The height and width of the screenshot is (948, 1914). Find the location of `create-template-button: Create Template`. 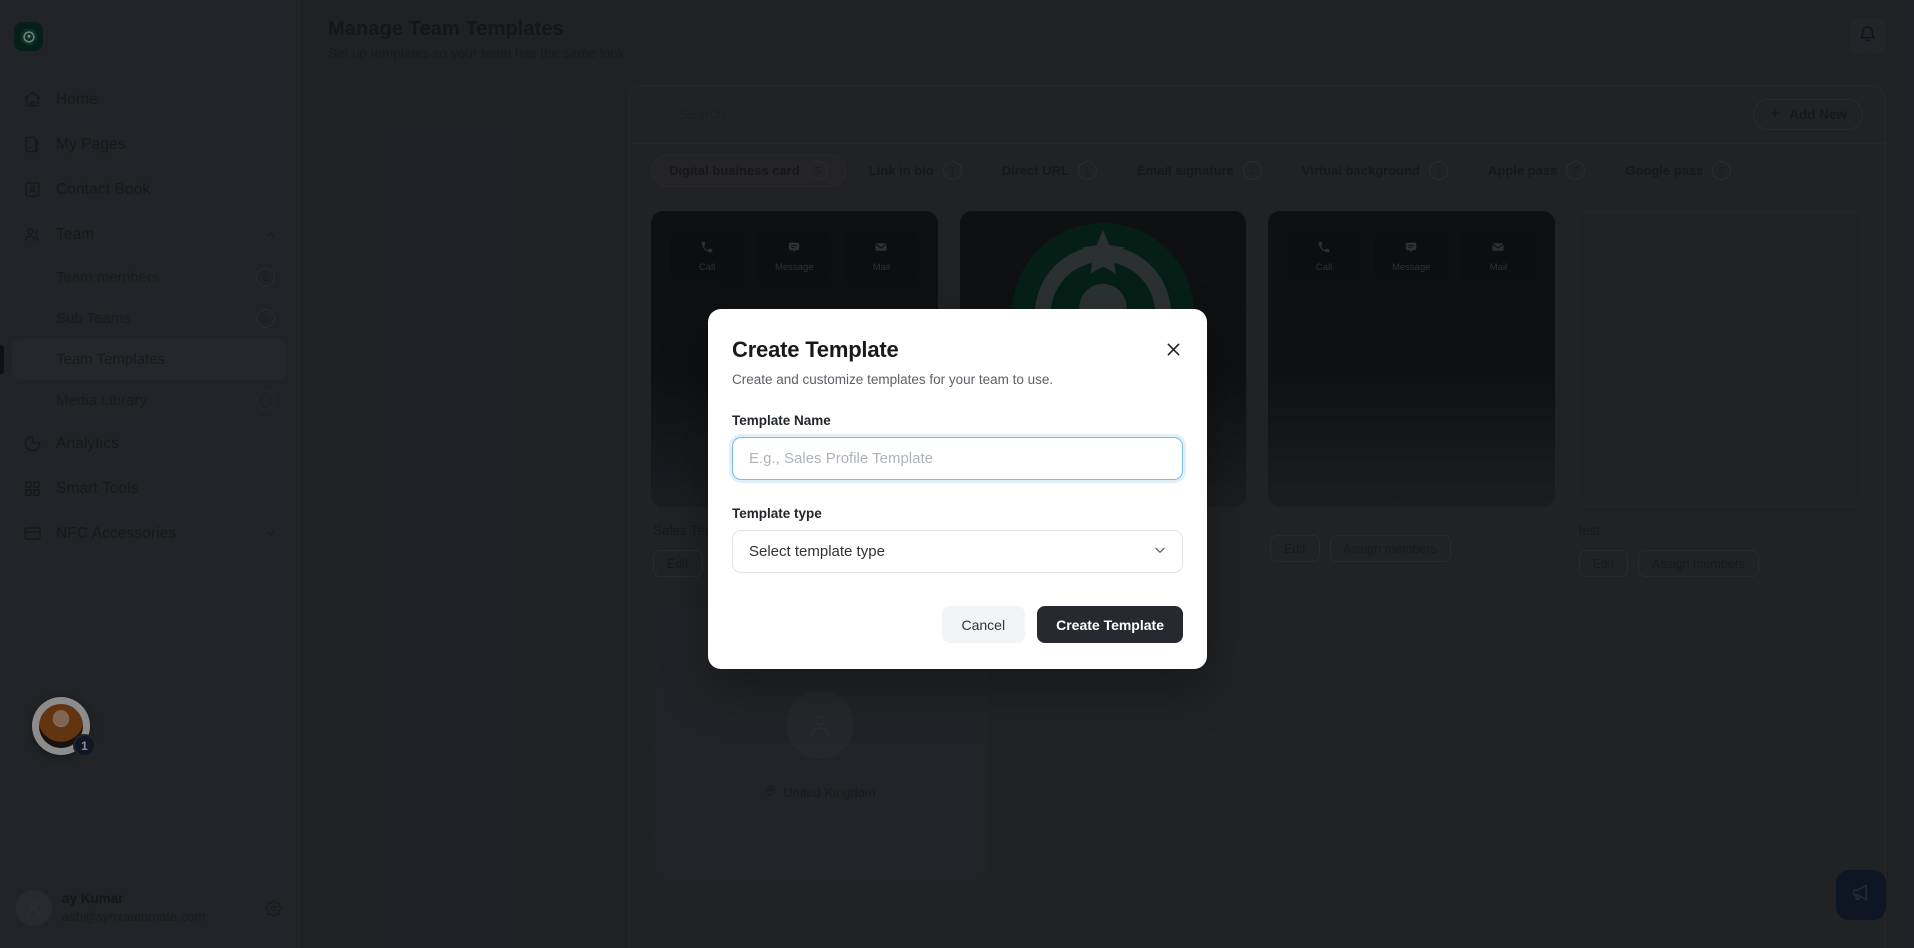

create-template-button: Create Template is located at coordinates (1110, 624).